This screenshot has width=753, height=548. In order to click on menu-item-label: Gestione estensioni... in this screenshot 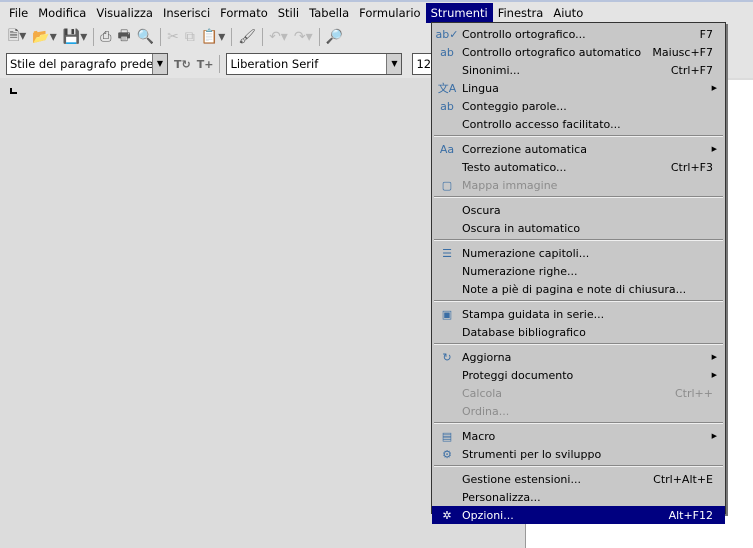, I will do `click(521, 479)`.